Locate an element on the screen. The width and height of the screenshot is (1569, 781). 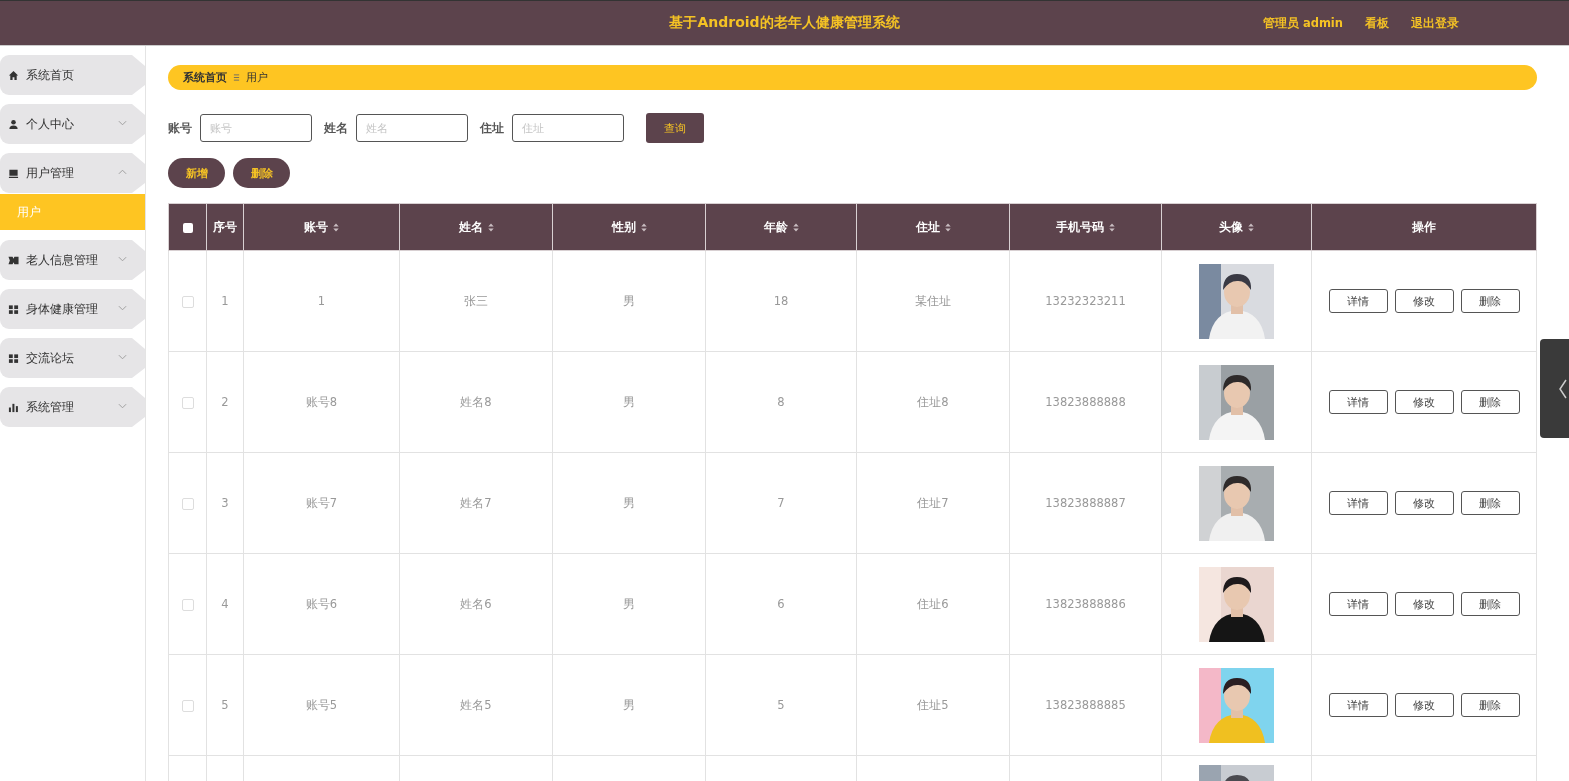
header-link: 退出登录 is located at coordinates (1435, 23).